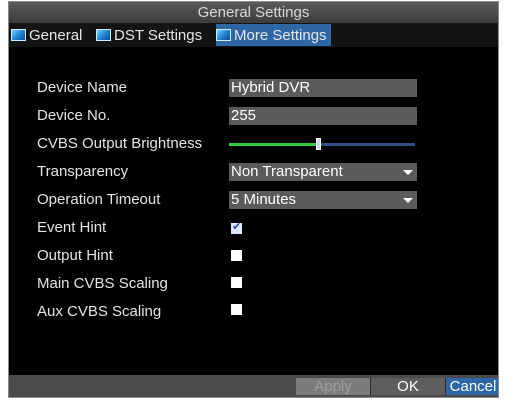  Describe the element at coordinates (323, 200) in the screenshot. I see `operation-timeout-select: 5 Minutes` at that location.